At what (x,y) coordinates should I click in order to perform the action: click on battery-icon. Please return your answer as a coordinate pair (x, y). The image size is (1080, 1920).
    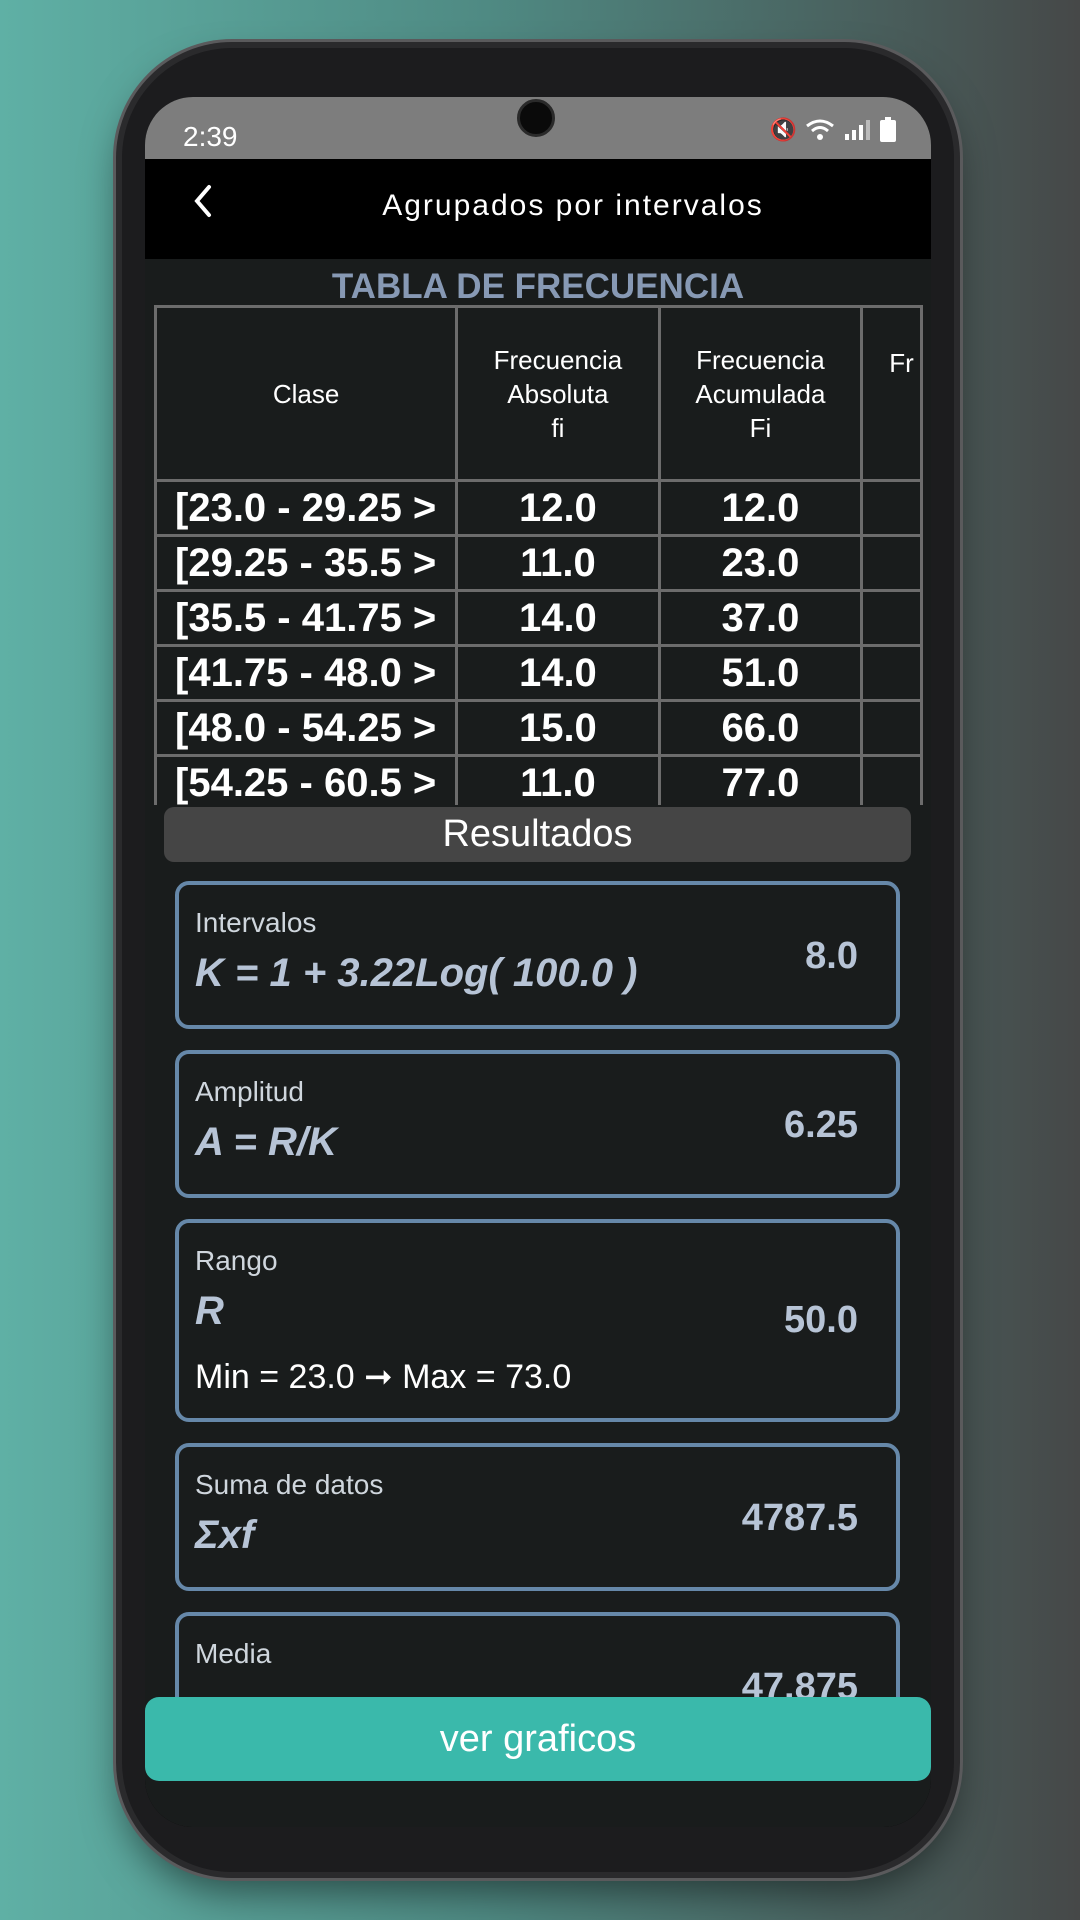
    Looking at the image, I should click on (888, 129).